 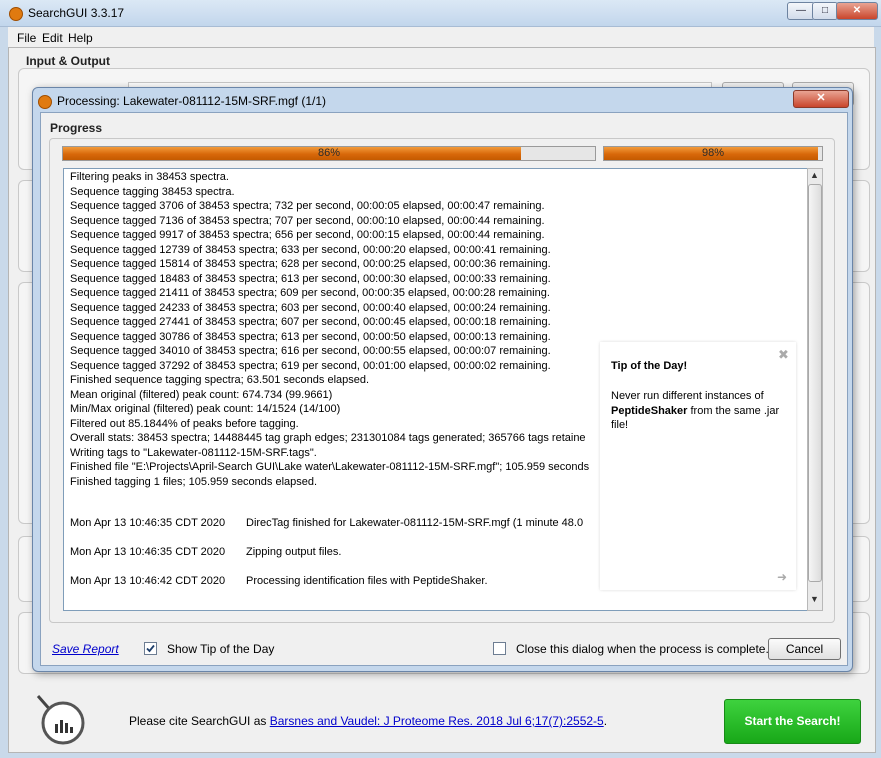 I want to click on show-tip-checkbox, so click(x=150, y=648).